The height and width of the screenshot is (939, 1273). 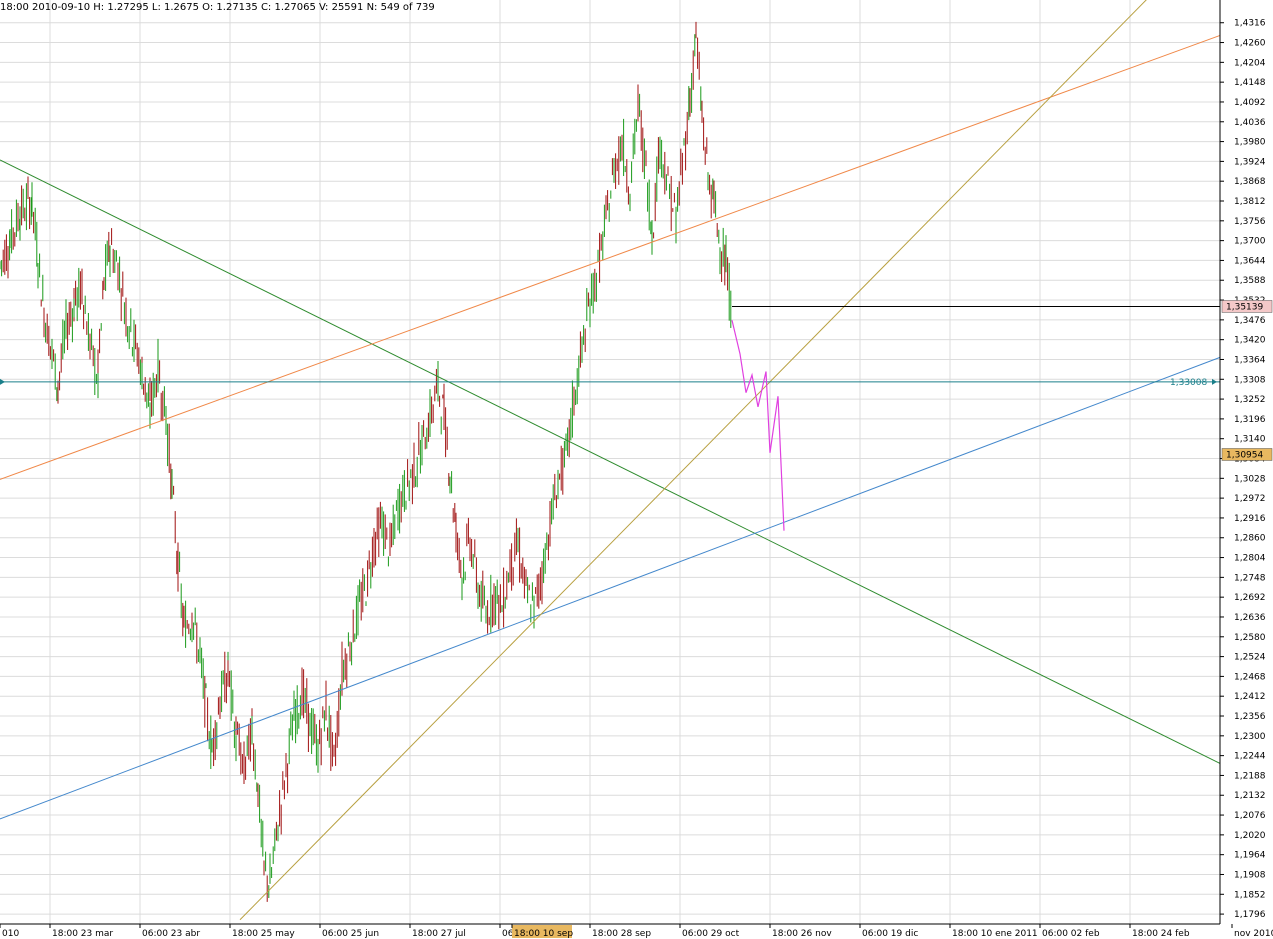 What do you see at coordinates (1250, 915) in the screenshot?
I see `y-tick-label: 1,1796` at bounding box center [1250, 915].